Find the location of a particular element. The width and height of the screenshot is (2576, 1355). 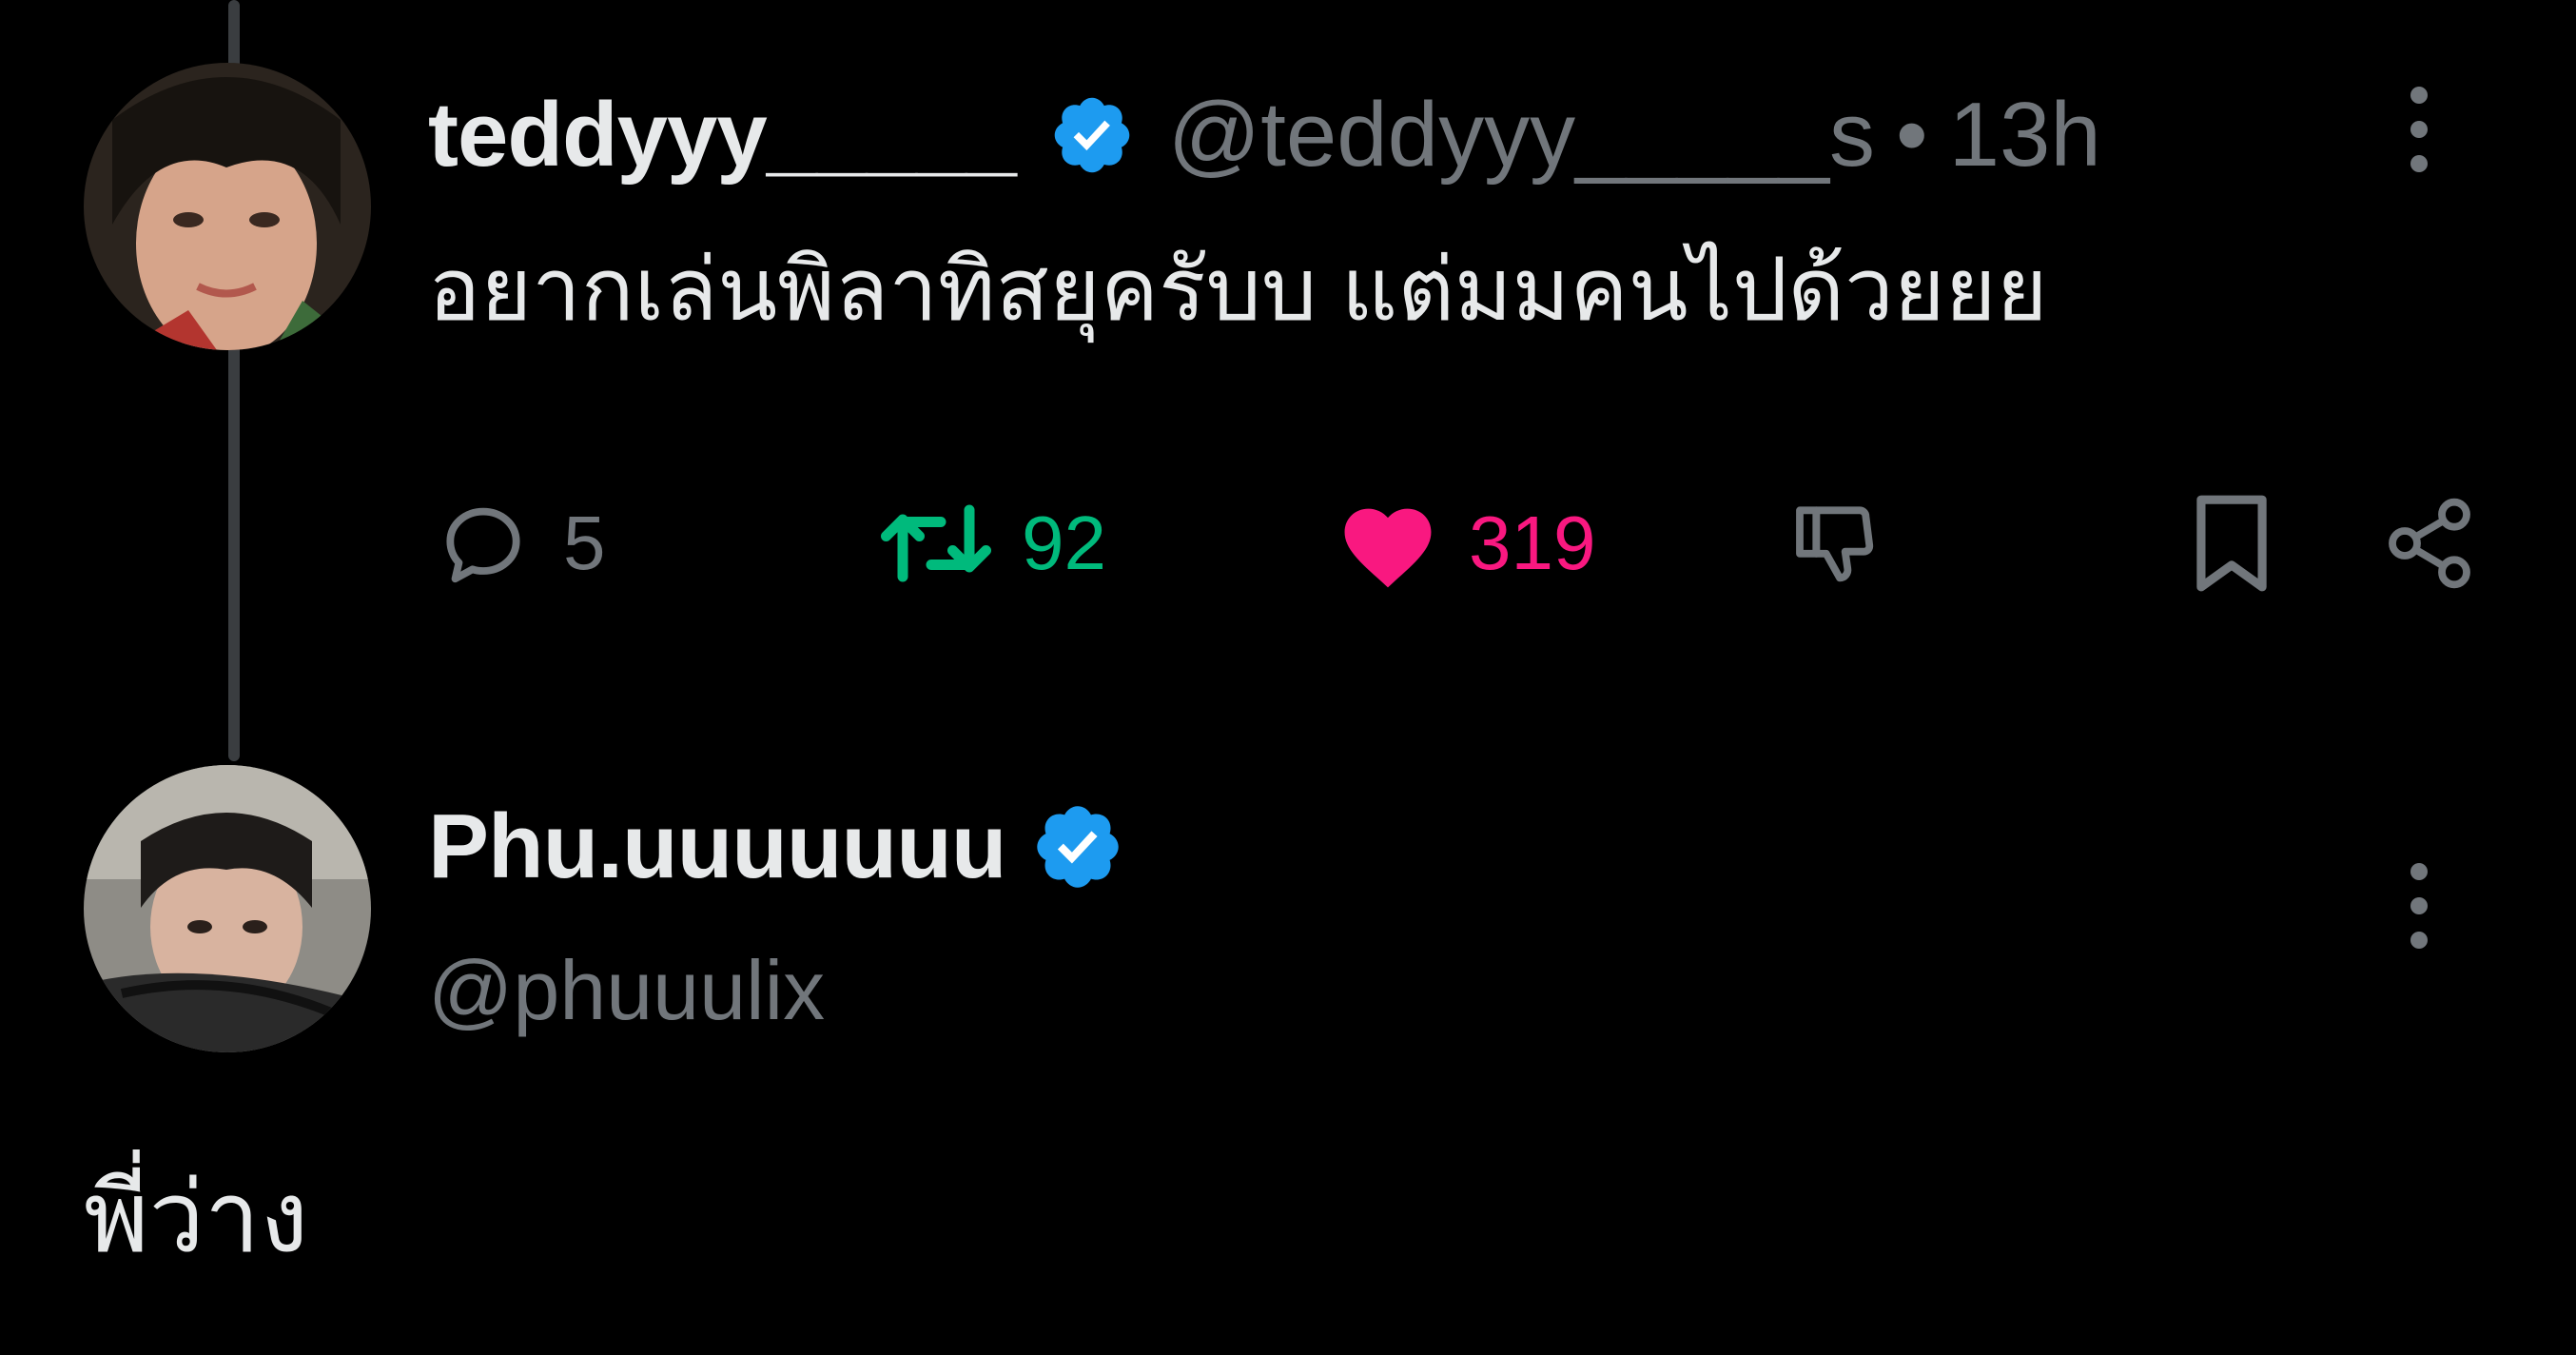

tweet-author-name: teddyyy_____ is located at coordinates (722, 135).